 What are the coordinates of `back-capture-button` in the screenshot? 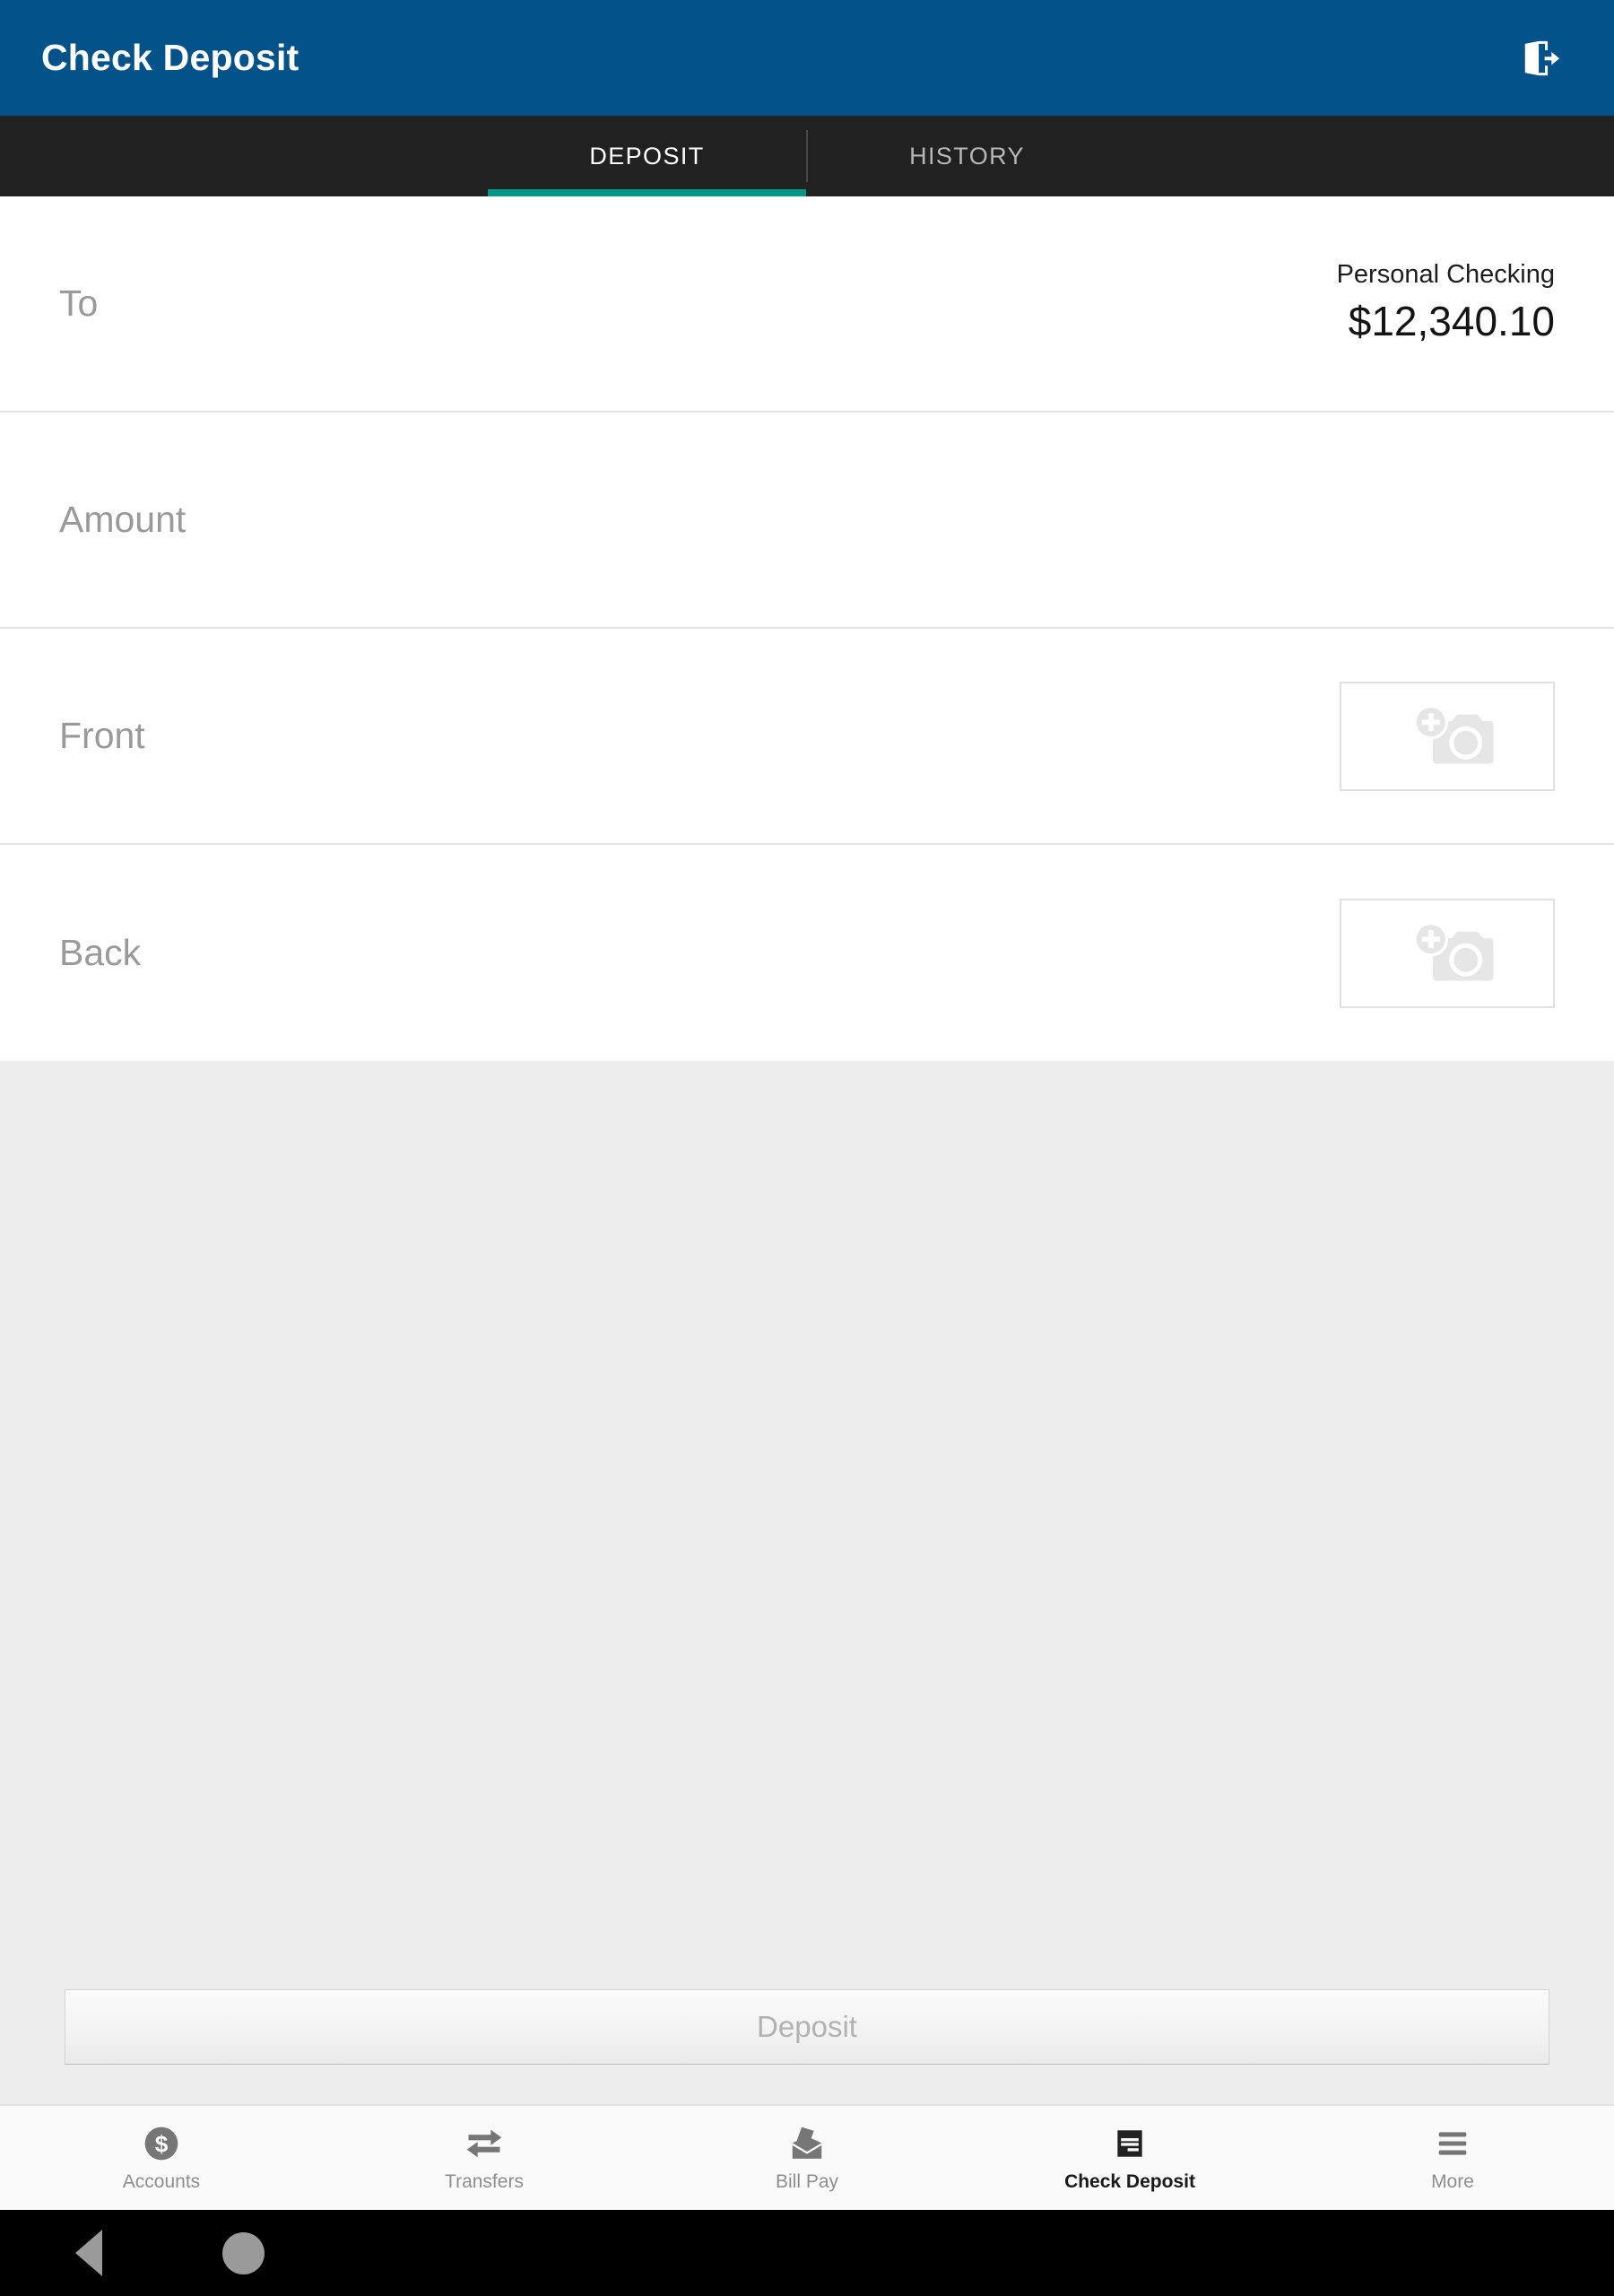 It's located at (1447, 953).